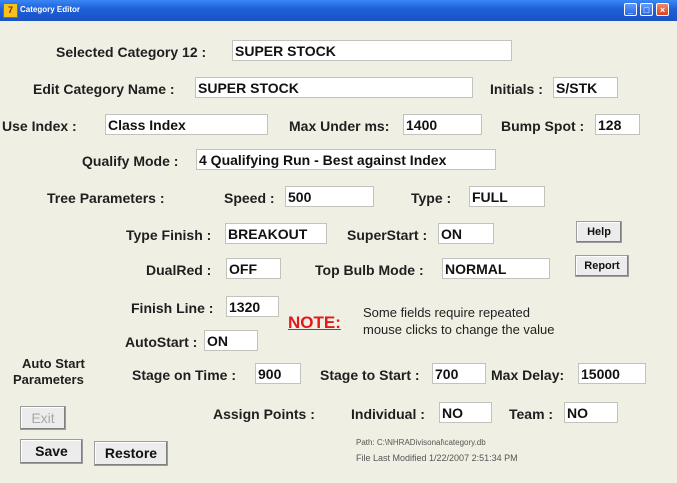 This screenshot has width=677, height=483. I want to click on selected-category-label: Selected Category 12 :, so click(131, 52).